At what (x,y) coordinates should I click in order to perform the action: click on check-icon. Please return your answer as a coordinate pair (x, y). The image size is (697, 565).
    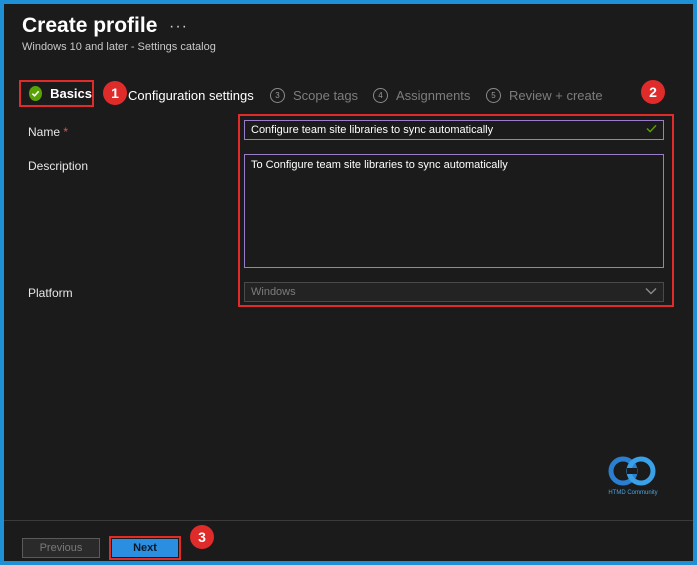
    Looking at the image, I should click on (651, 130).